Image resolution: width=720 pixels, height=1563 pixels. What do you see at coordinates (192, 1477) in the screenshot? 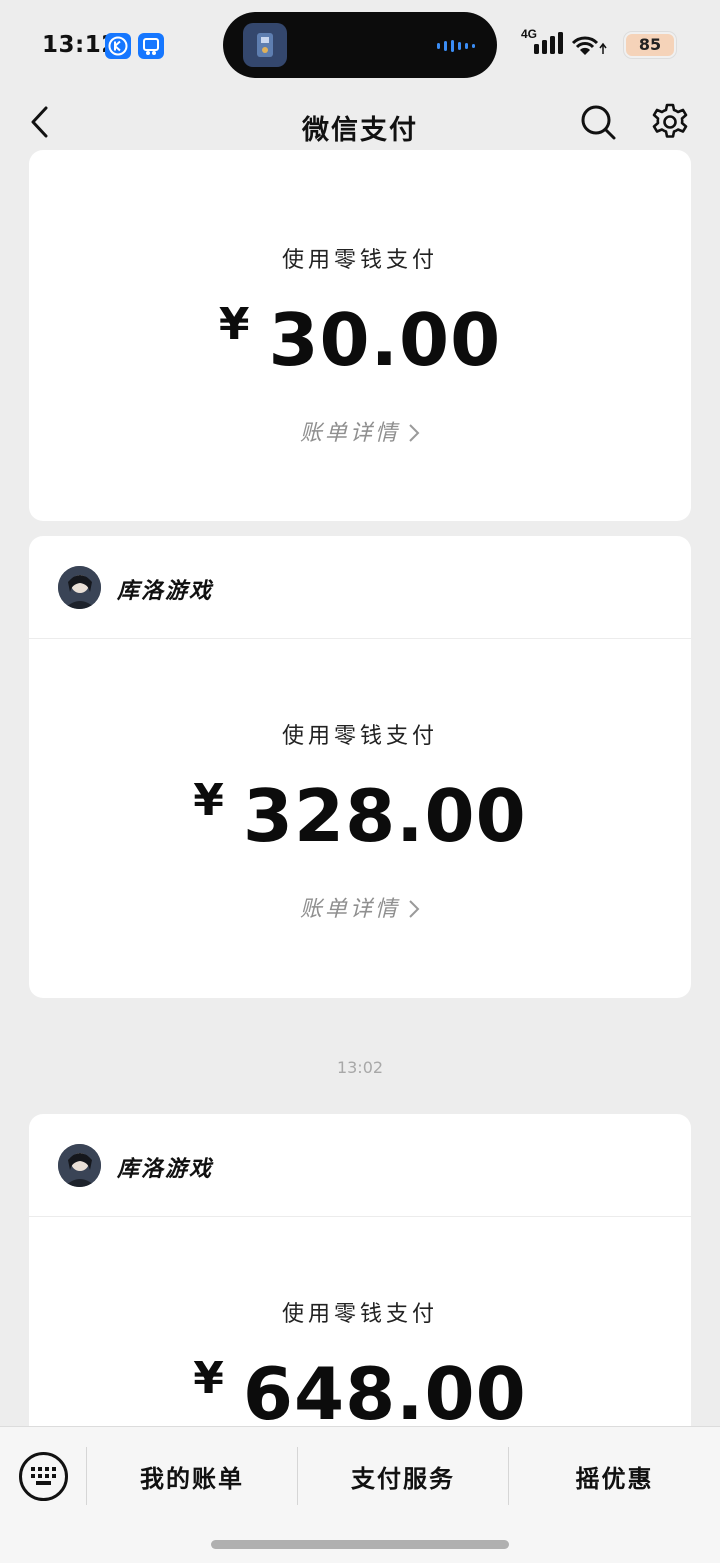
I see `menu-my-bills: 我的账单` at bounding box center [192, 1477].